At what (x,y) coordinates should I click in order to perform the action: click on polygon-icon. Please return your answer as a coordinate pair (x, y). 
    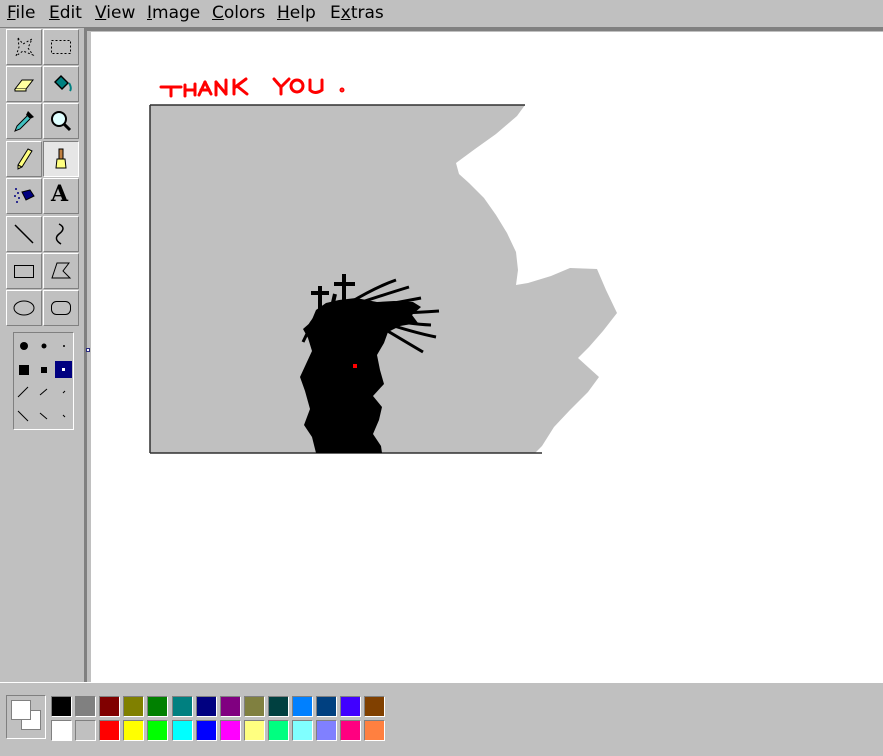
    Looking at the image, I should click on (61, 270).